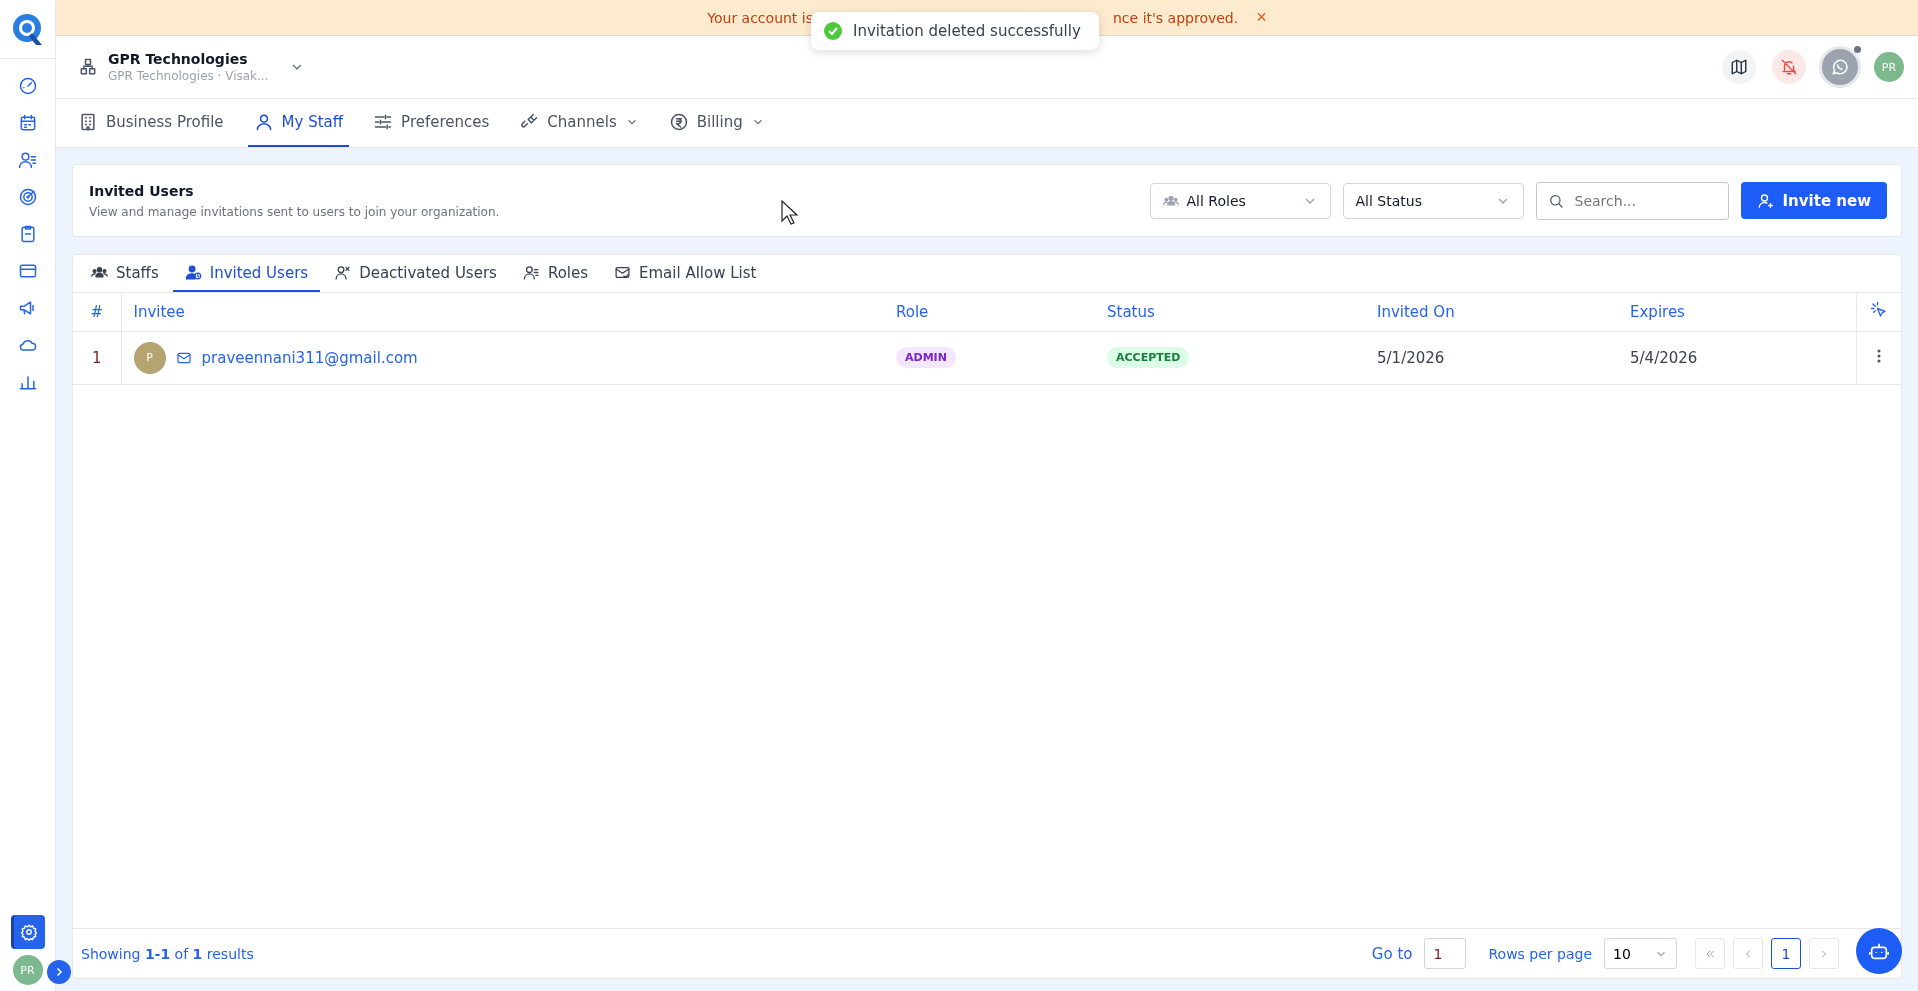 The image size is (1918, 991). Describe the element at coordinates (1392, 953) in the screenshot. I see `go-to-label: Go to` at that location.